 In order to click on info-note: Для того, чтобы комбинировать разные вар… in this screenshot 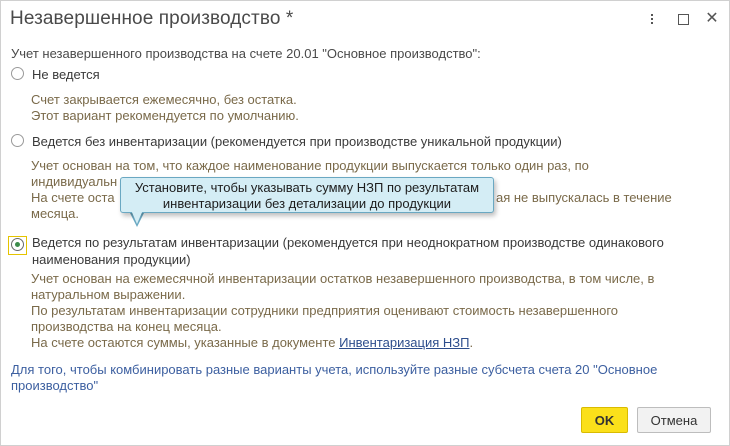, I will do `click(334, 377)`.